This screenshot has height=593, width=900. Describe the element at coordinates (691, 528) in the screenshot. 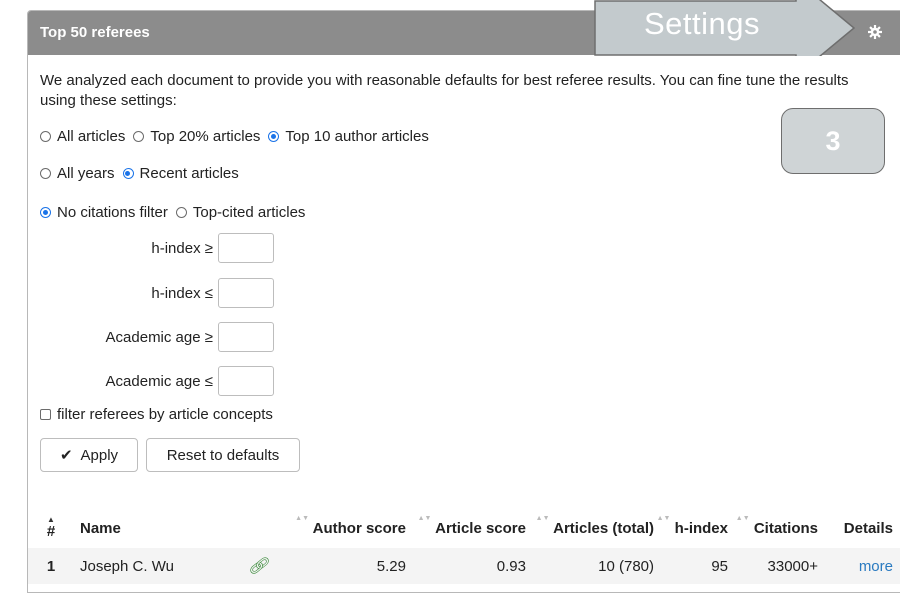

I see `col-hindex: ▲▼ h-index` at that location.